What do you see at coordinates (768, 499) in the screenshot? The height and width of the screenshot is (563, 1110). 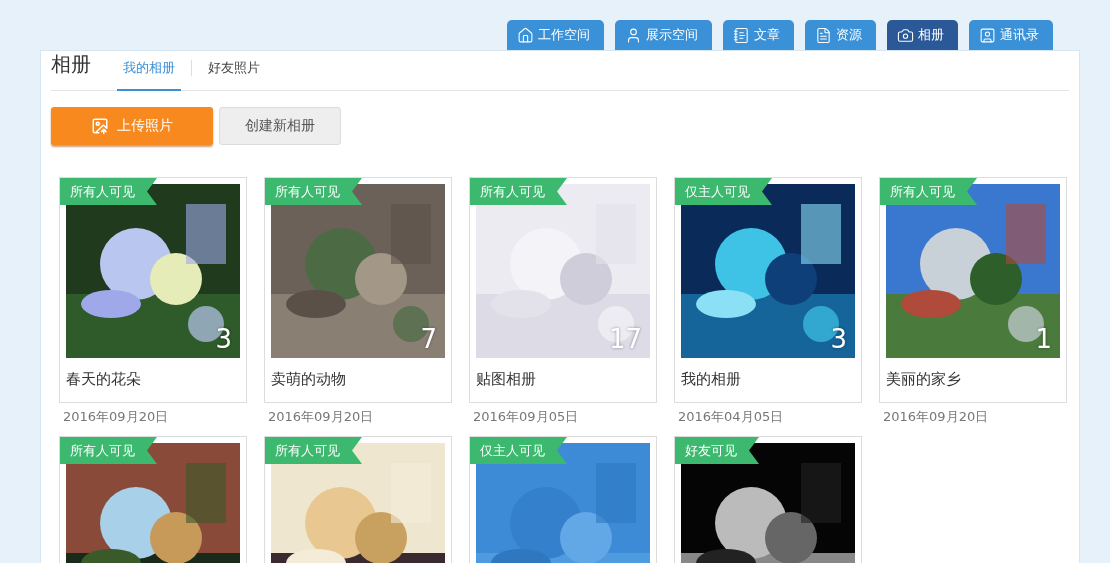 I see `album-card: 好友可见` at bounding box center [768, 499].